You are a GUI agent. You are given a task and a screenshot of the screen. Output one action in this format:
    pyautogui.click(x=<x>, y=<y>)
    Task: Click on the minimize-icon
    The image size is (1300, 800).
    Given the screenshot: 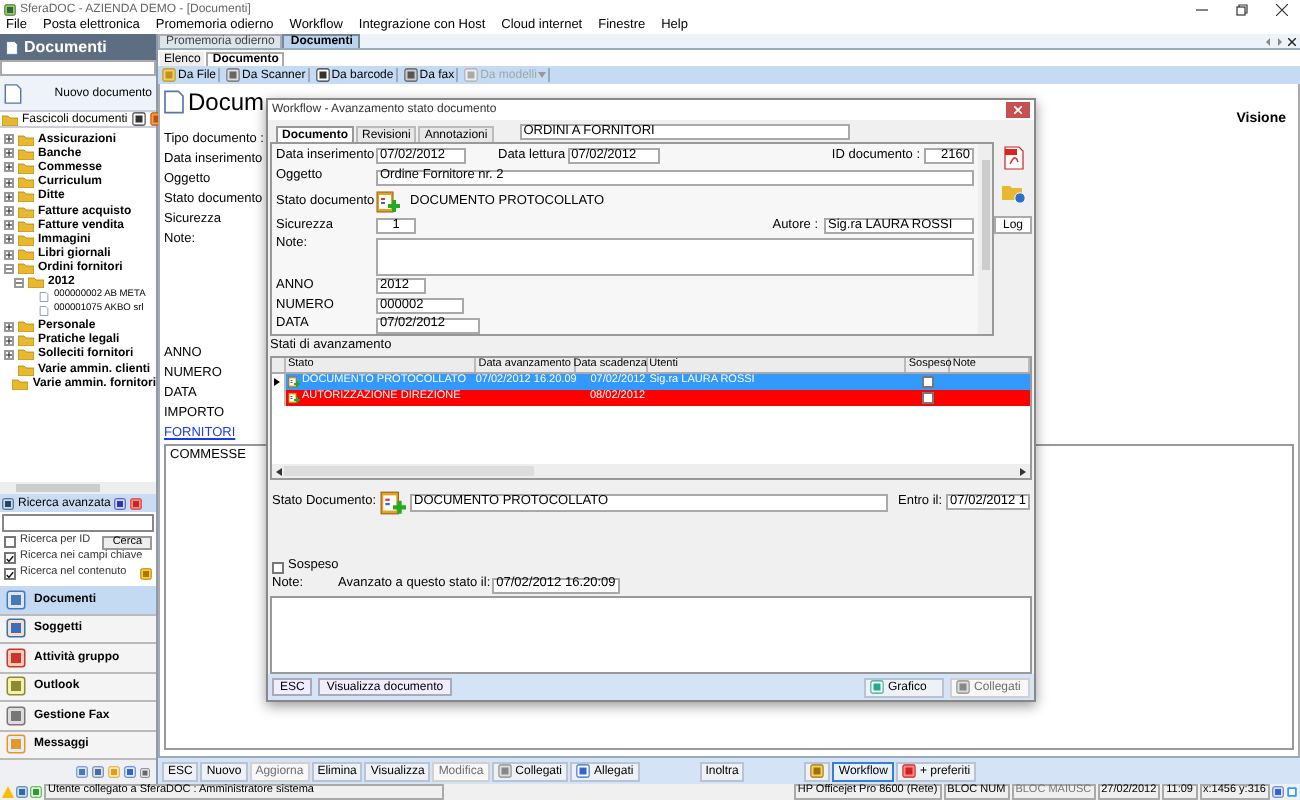 What is the action you would take?
    pyautogui.click(x=1202, y=9)
    